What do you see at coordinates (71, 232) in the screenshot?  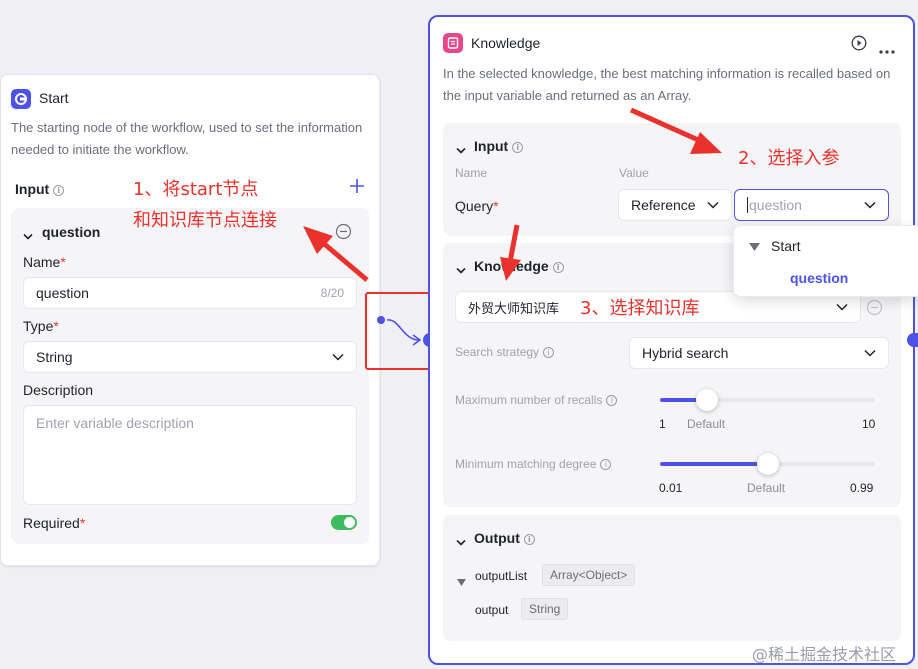 I see `variable-header: question` at bounding box center [71, 232].